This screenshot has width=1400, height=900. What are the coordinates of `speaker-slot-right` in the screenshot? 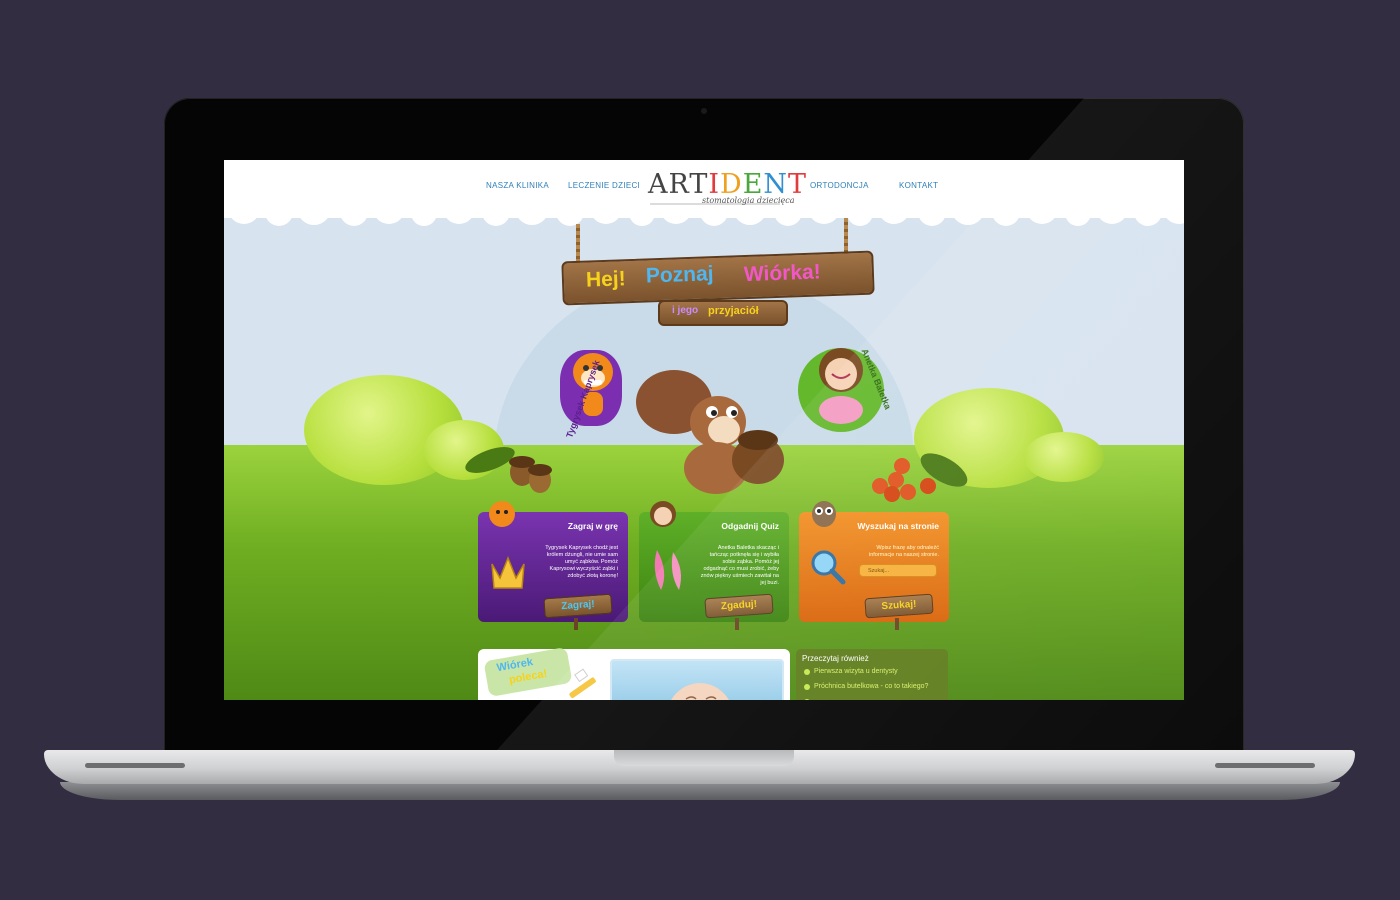 It's located at (1265, 765).